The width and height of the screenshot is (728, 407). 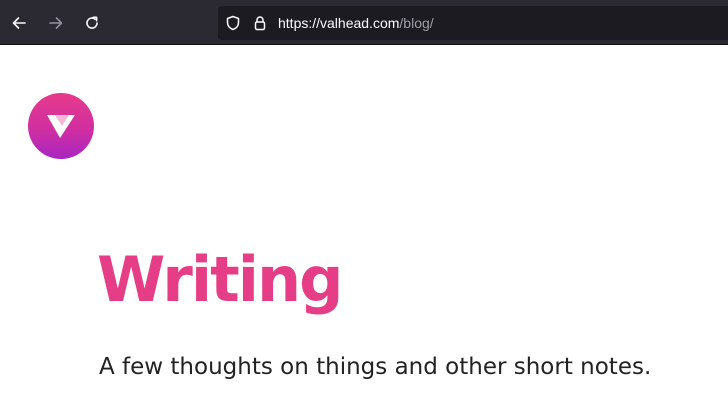 I want to click on site-logo, so click(x=61, y=126).